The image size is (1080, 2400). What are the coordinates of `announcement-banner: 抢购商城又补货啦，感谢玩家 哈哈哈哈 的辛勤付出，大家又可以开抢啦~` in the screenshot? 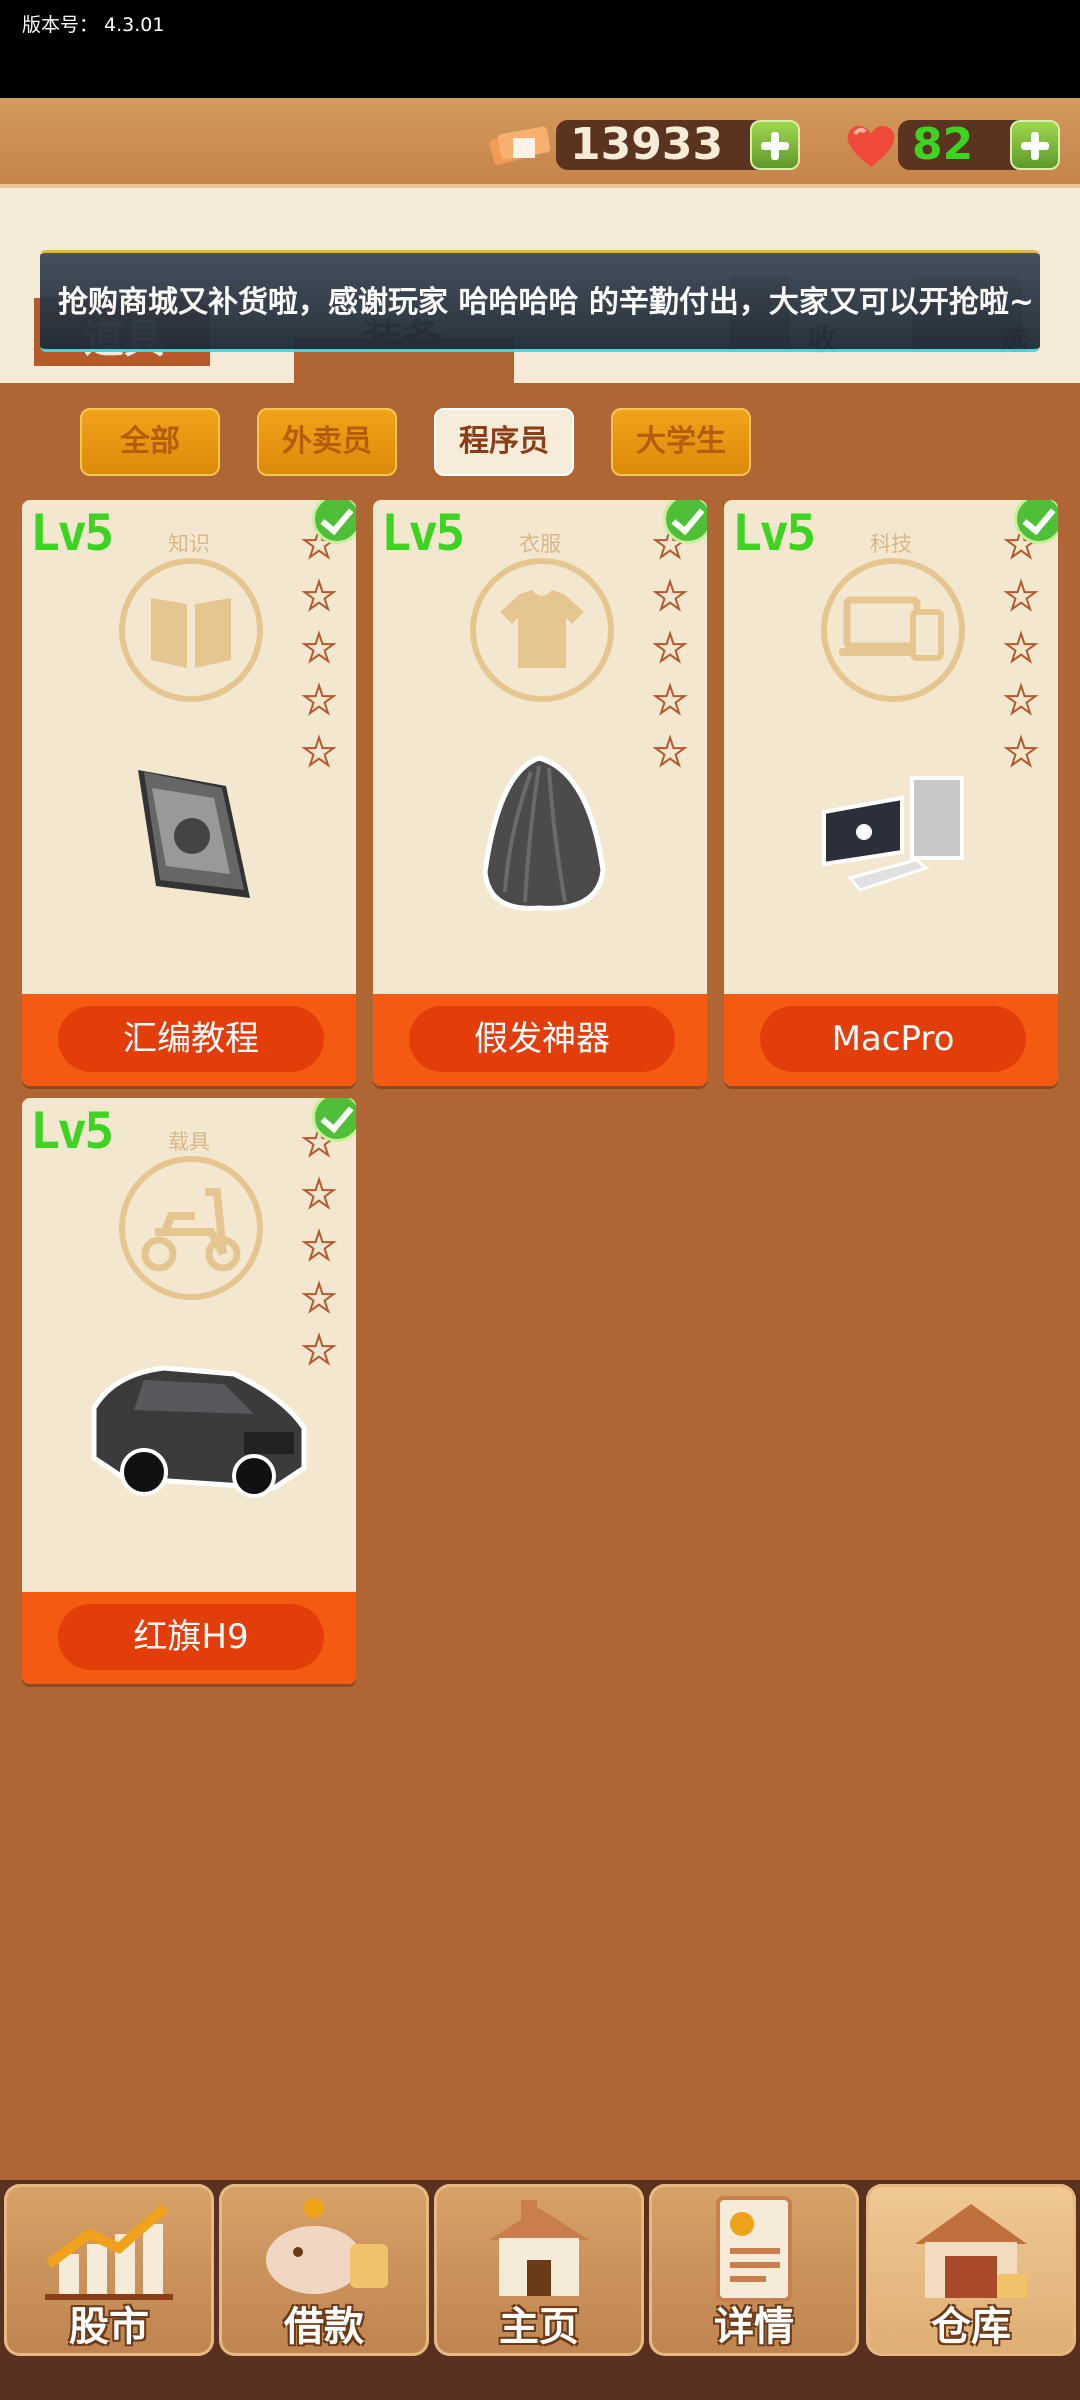 It's located at (540, 301).